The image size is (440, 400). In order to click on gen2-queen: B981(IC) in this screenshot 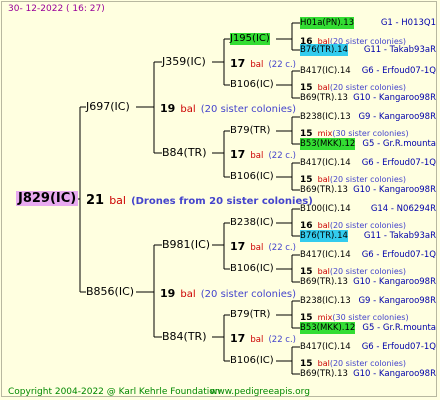, I will do `click(186, 245)`.